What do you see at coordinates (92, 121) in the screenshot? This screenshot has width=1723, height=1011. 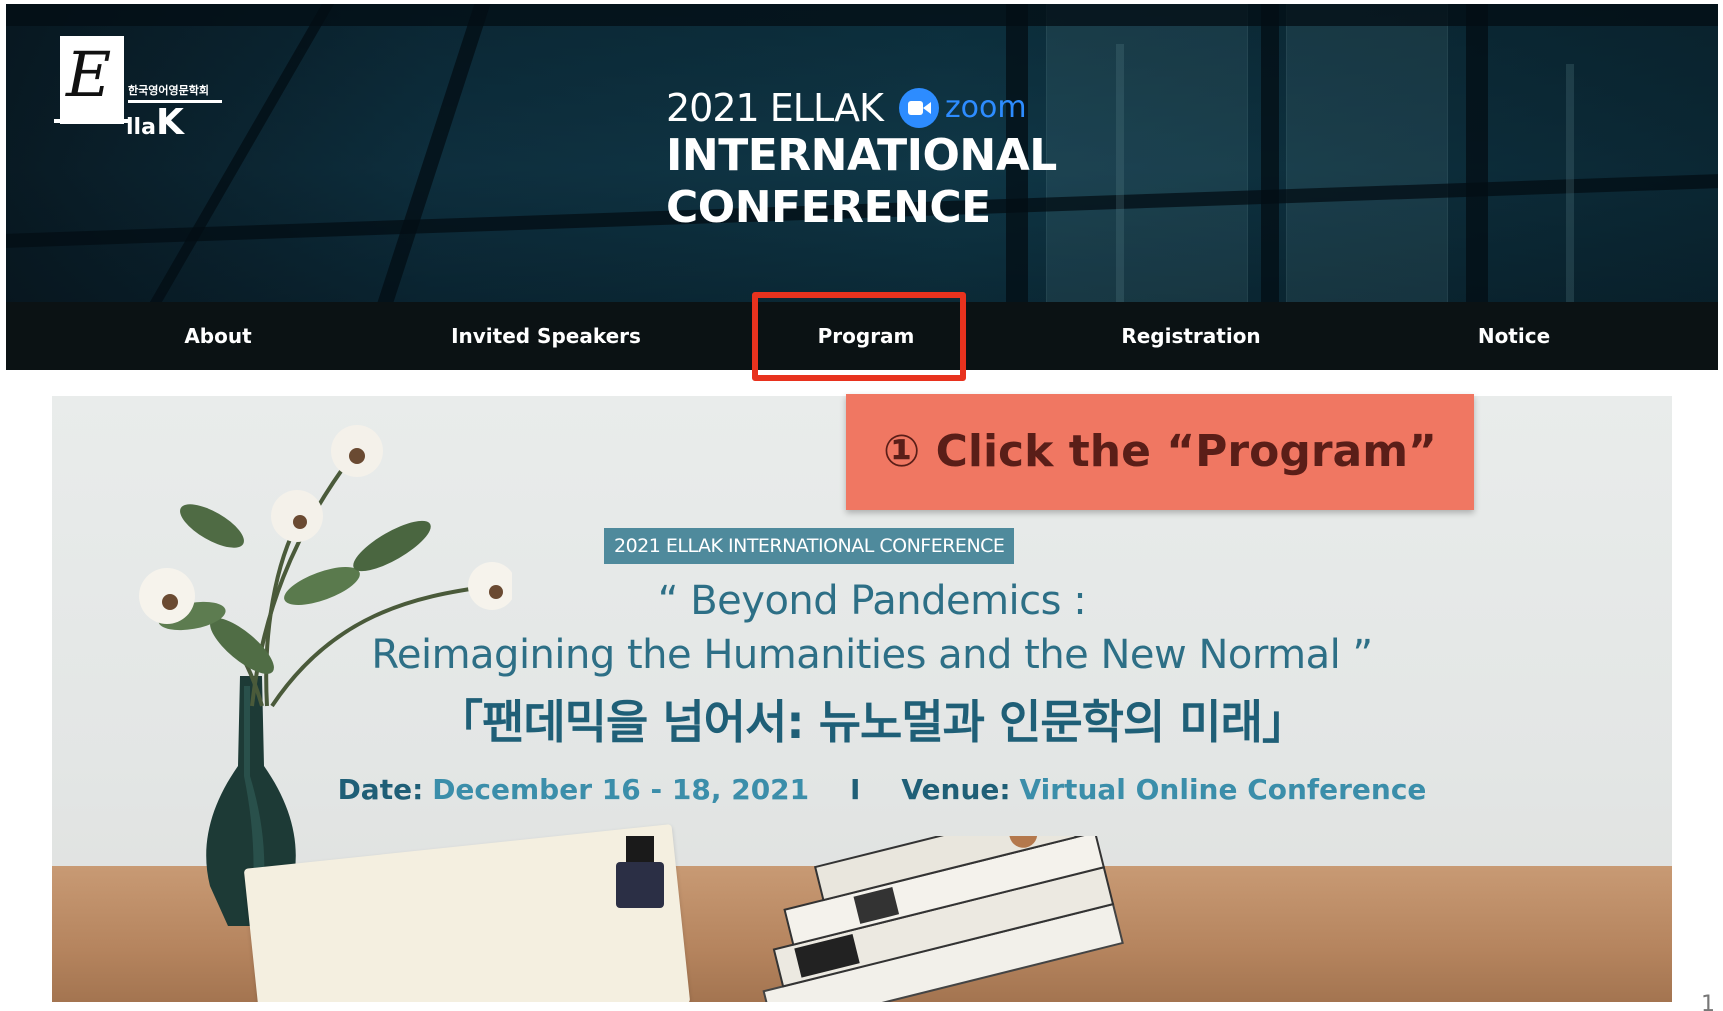 I see `logo-base-line` at bounding box center [92, 121].